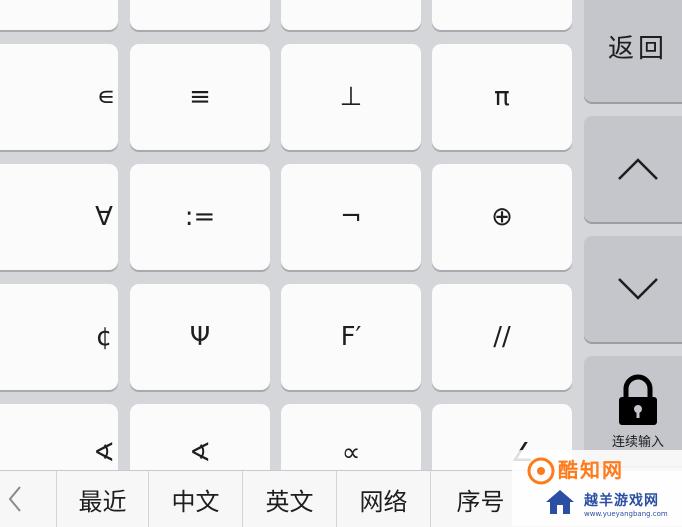 Image resolution: width=682 pixels, height=527 pixels. I want to click on key-label: ∝, so click(351, 453).